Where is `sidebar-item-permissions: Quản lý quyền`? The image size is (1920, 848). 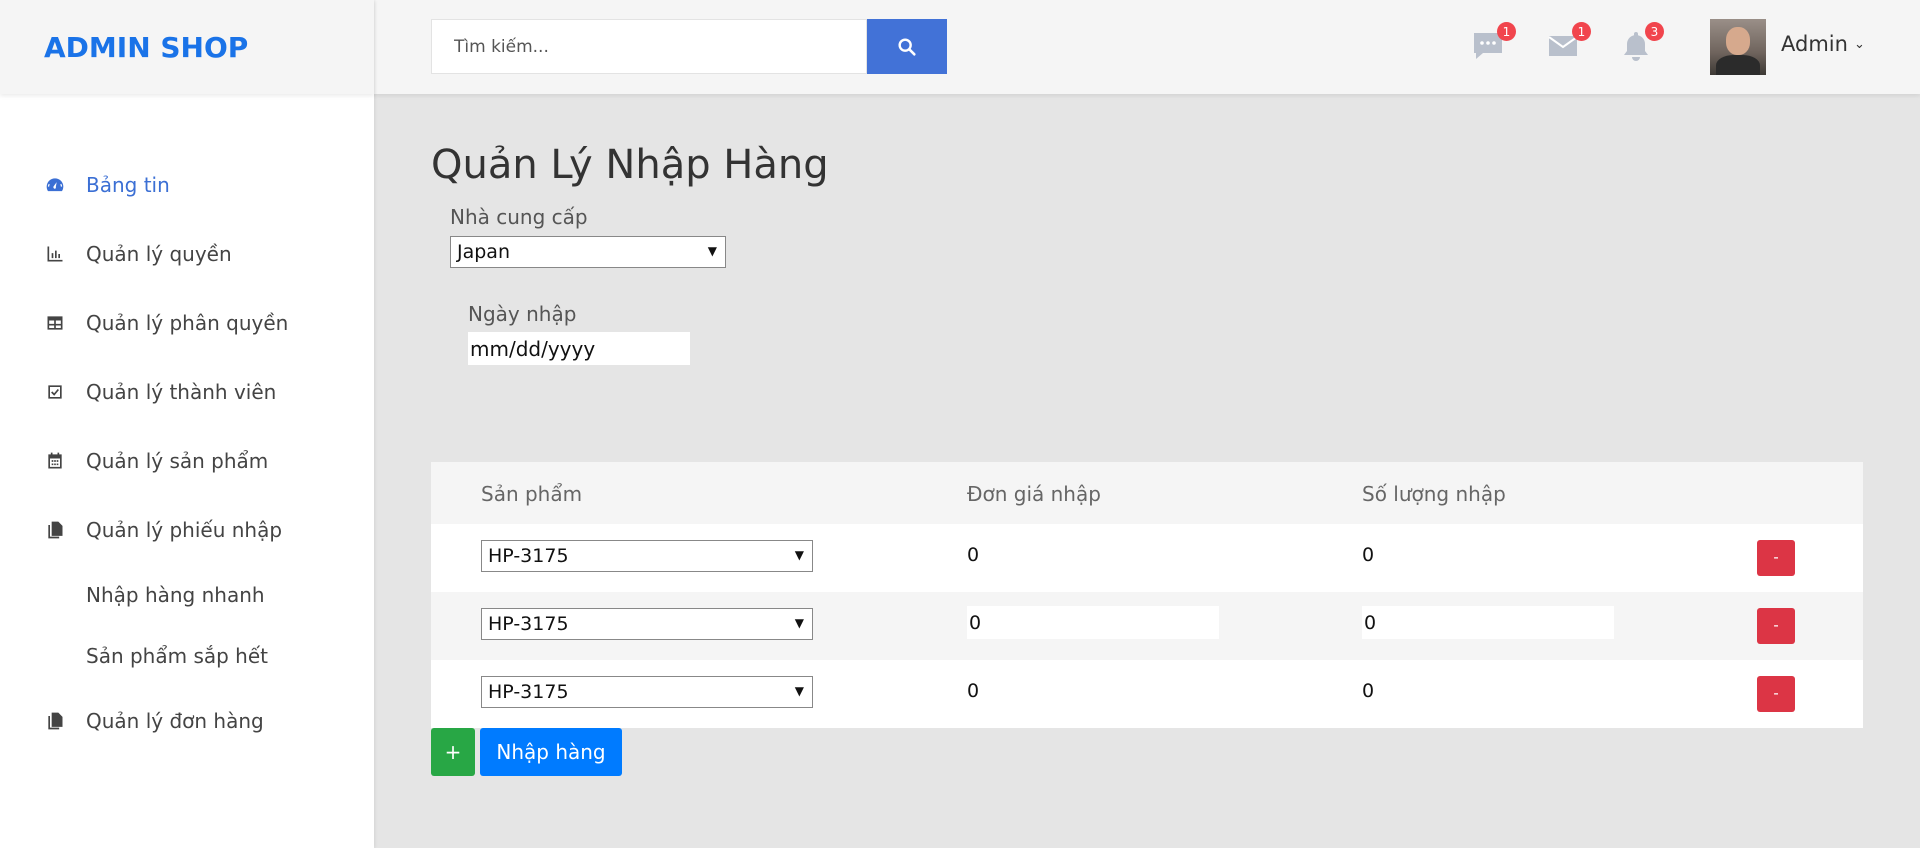 sidebar-item-permissions: Quản lý quyền is located at coordinates (187, 253).